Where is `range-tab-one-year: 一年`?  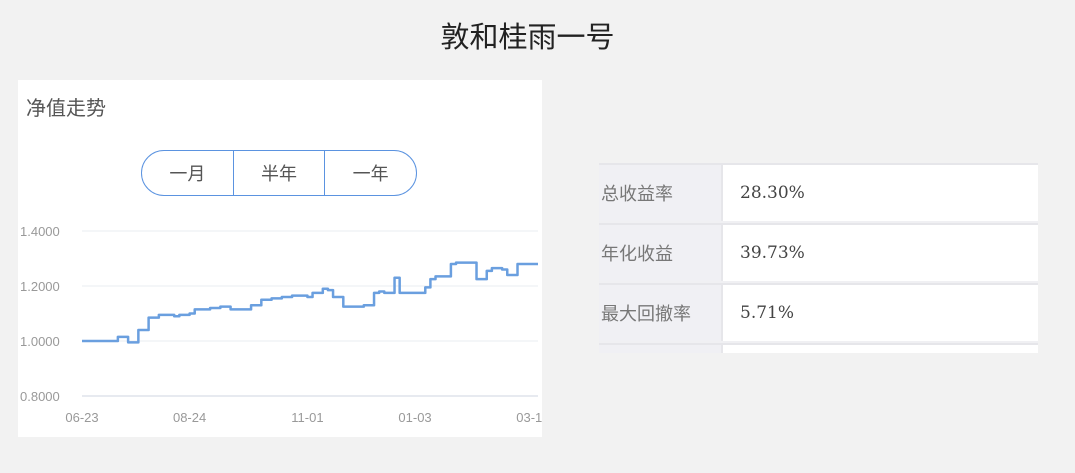 range-tab-one-year: 一年 is located at coordinates (370, 173).